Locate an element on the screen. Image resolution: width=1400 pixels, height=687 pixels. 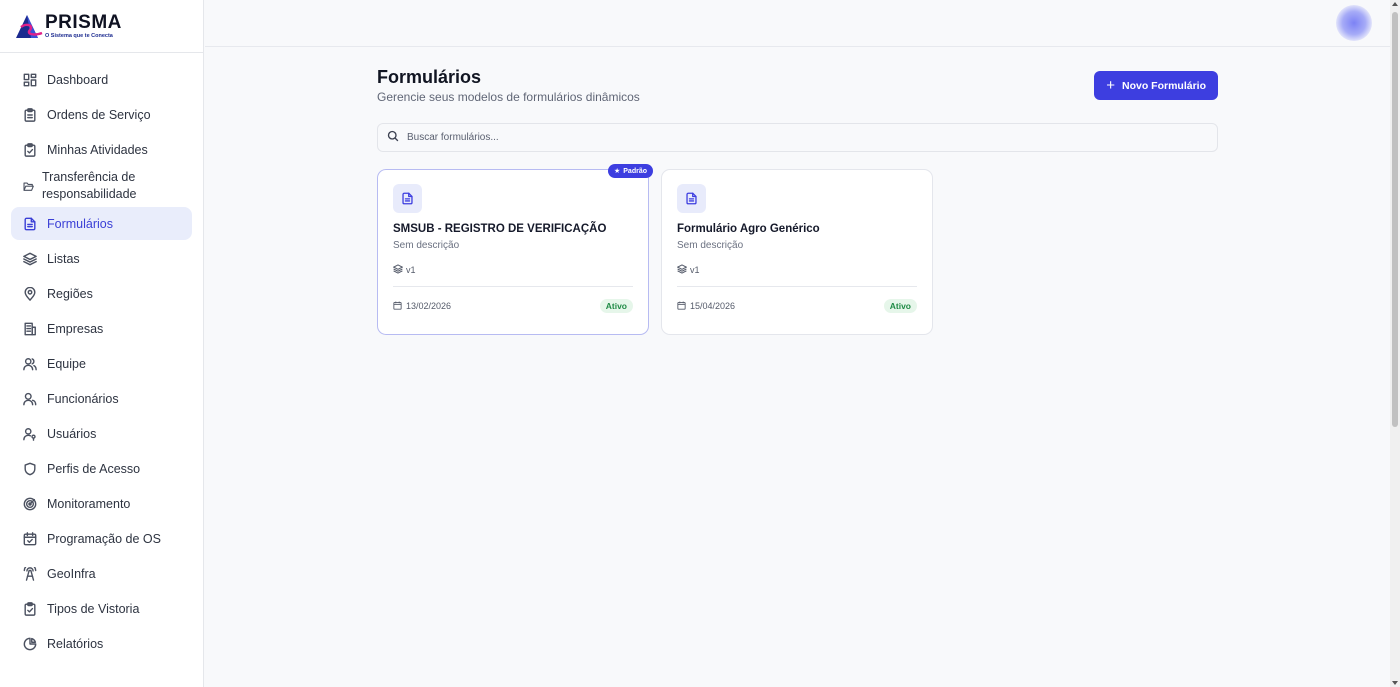
sidebar-item-empresas: Empresas is located at coordinates (101, 328).